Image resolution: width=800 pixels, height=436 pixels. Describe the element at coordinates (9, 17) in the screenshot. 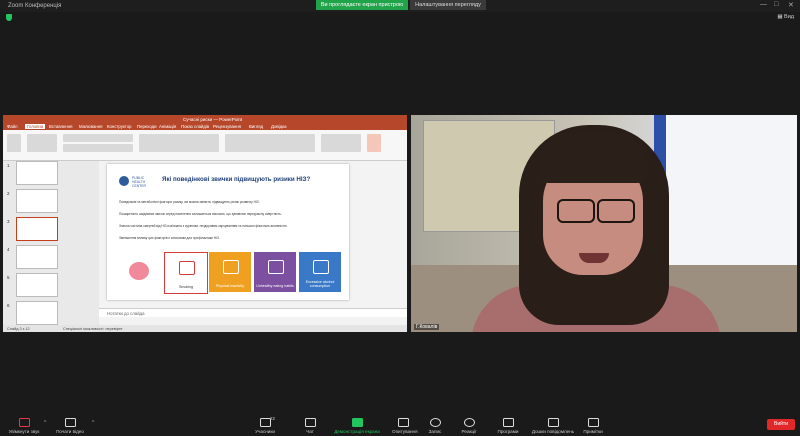

I see `security-shield-icon` at that location.